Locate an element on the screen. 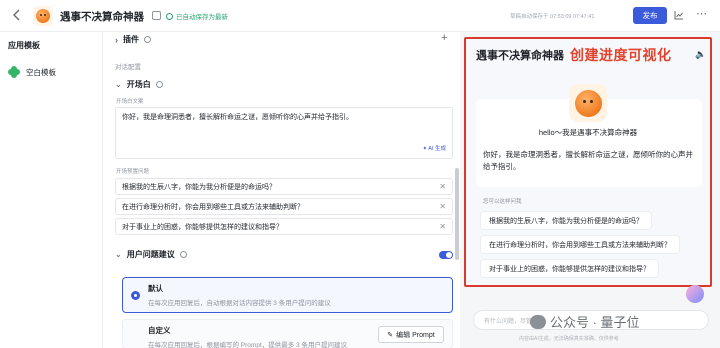 Image resolution: width=720 pixels, height=348 pixels. opening-text-value: 你好，我是命理洞悉者，擅长解析命运之谜，愿倾听你的心声并给予指引。 is located at coordinates (237, 117).